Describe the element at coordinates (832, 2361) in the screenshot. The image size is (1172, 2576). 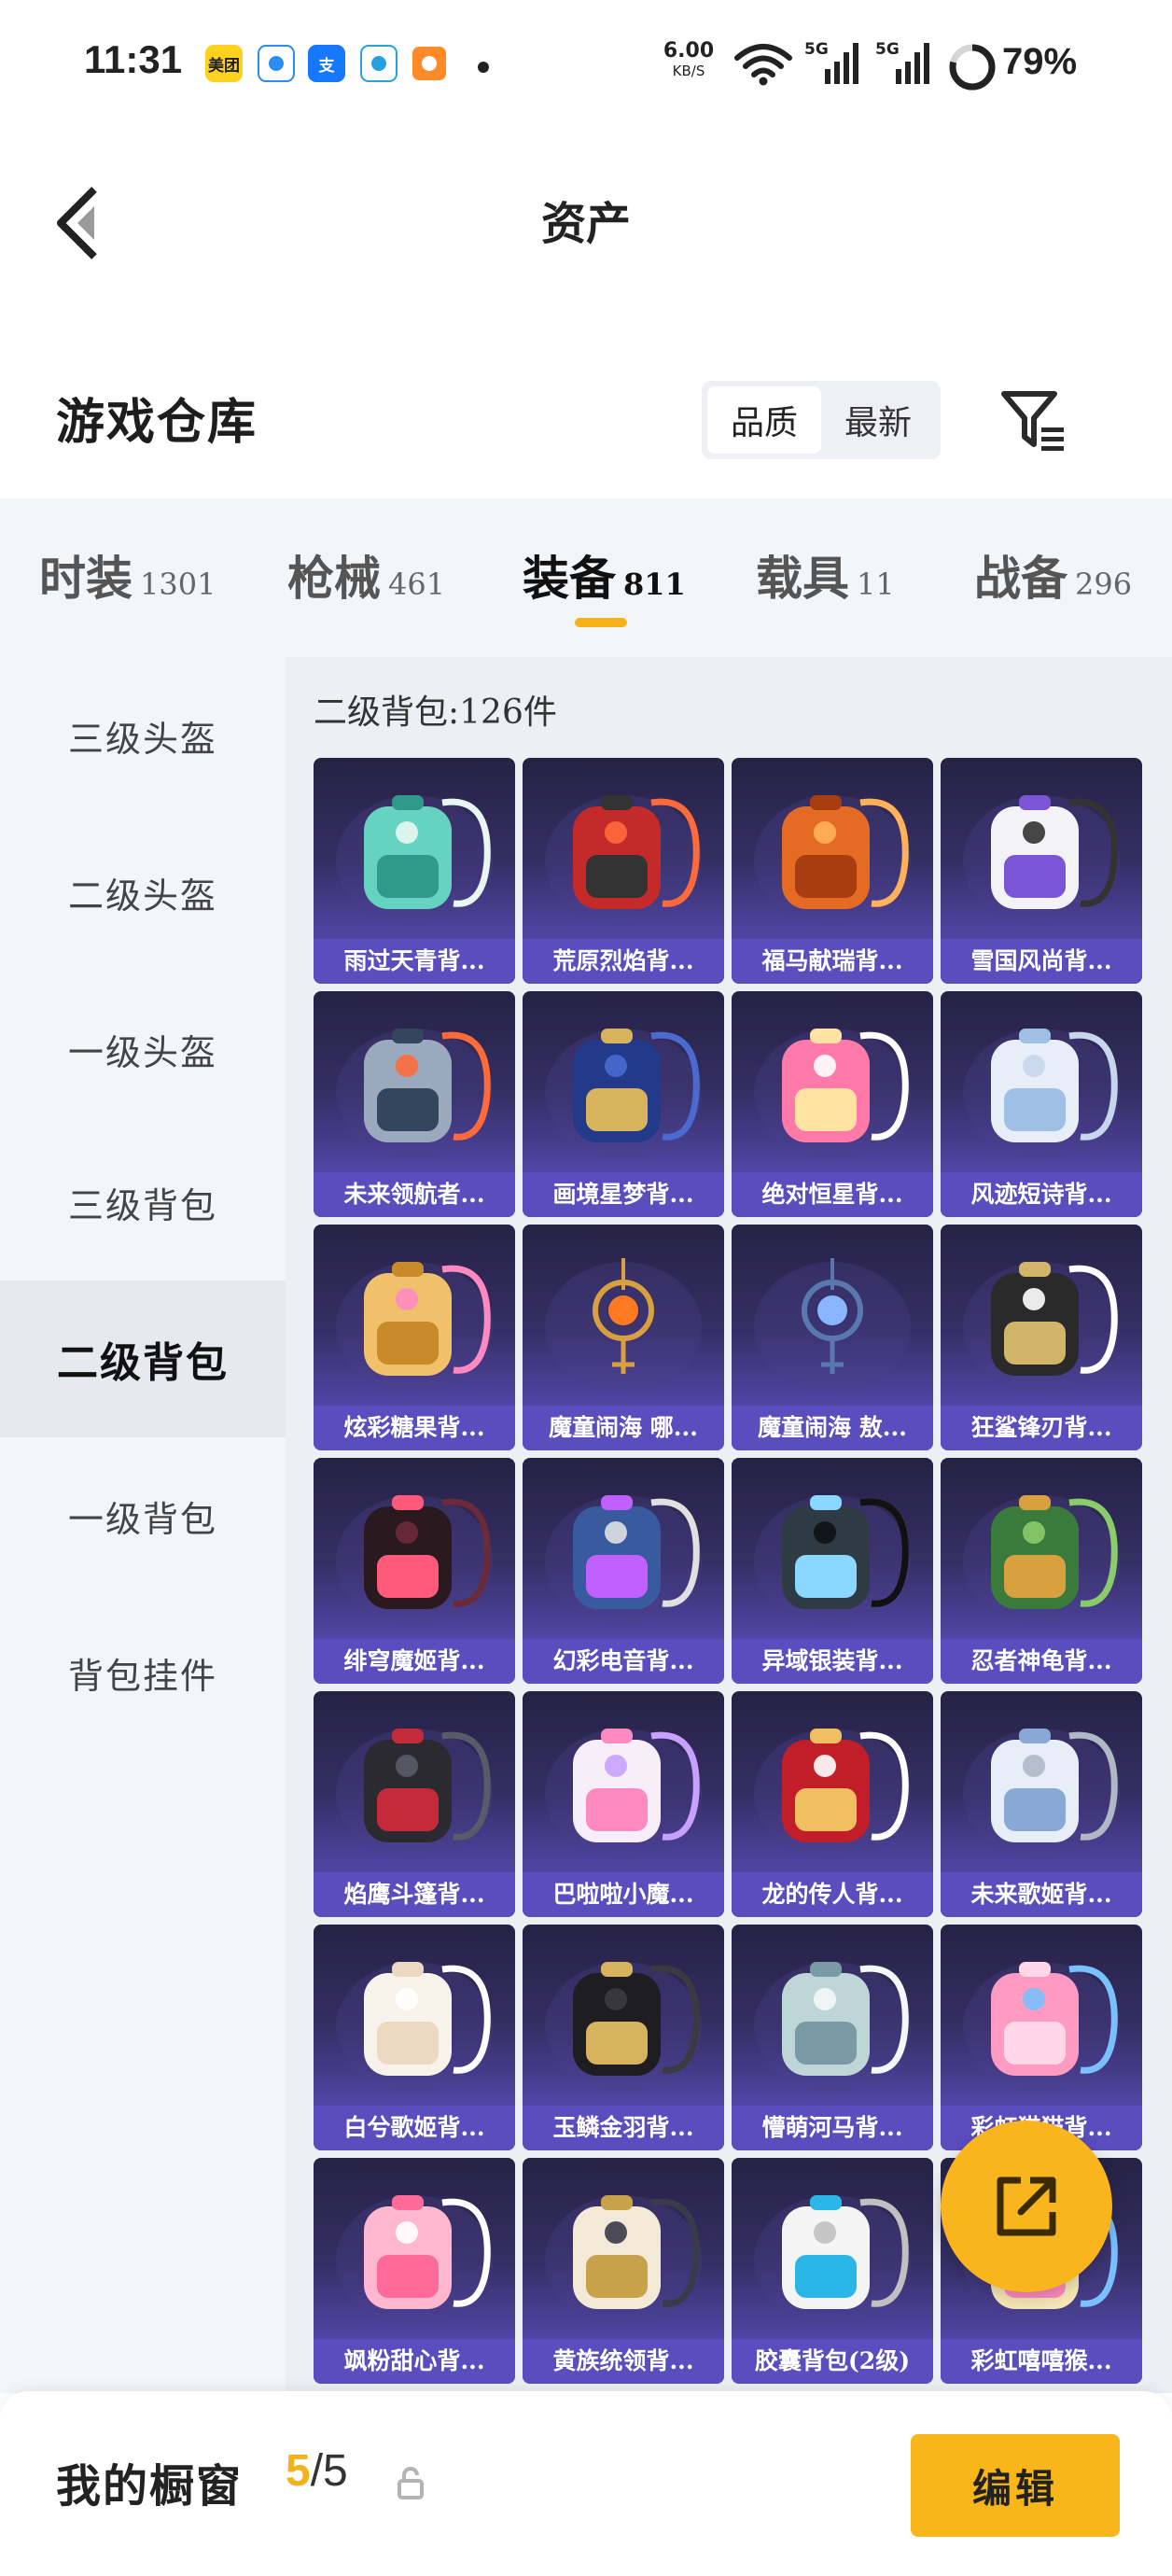
I see `item-card-label: 胶囊背包(2级)` at that location.